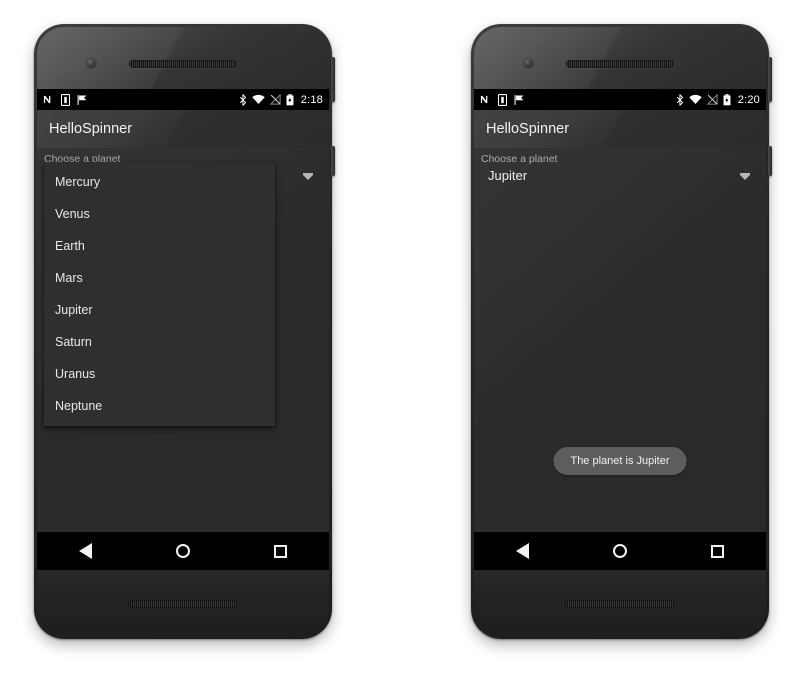  Describe the element at coordinates (159, 214) in the screenshot. I see `list-item: Venus` at that location.